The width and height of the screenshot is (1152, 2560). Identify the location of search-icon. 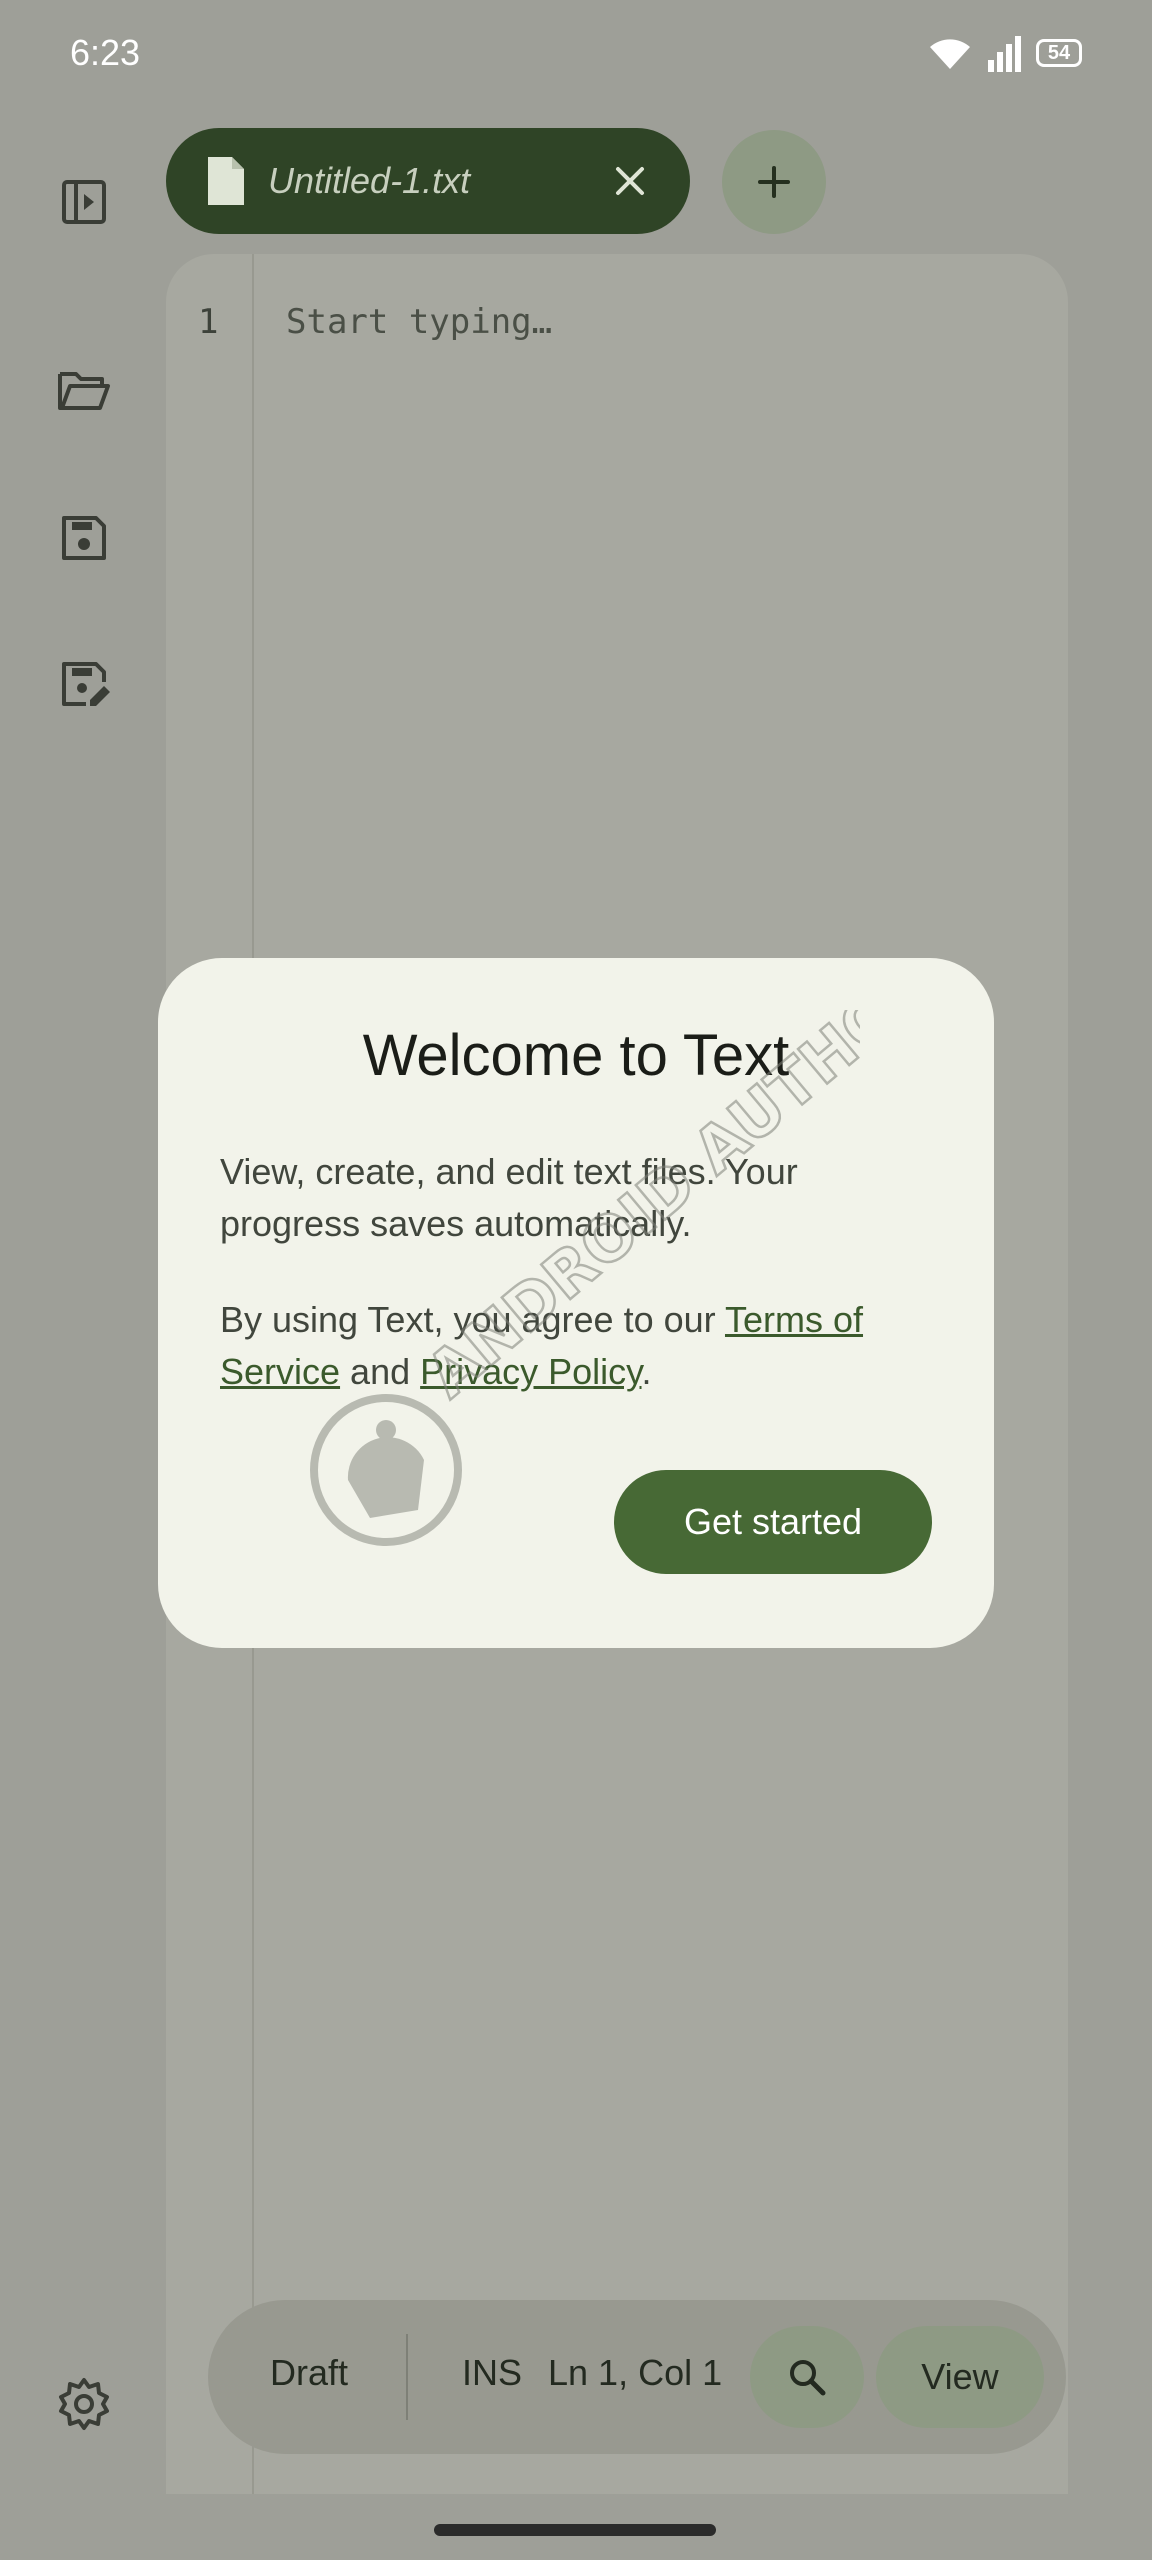
(808, 2378).